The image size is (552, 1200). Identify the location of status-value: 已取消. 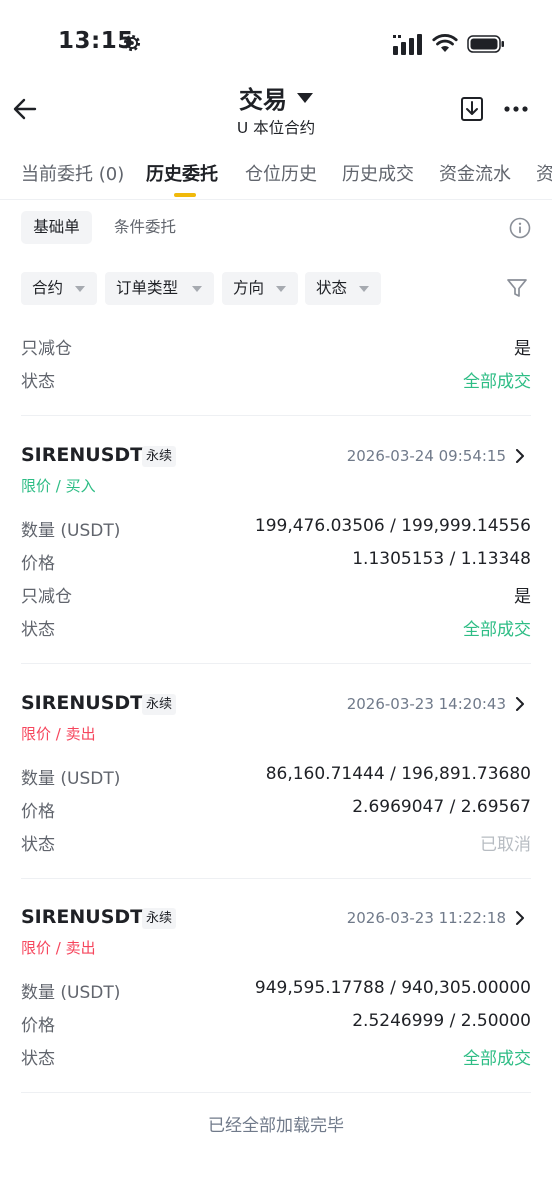
(505, 845).